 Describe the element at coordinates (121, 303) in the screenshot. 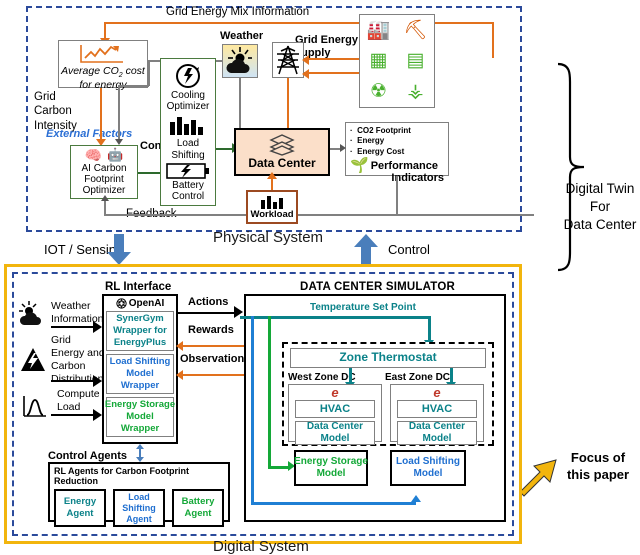

I see `openai-logo-icon` at that location.